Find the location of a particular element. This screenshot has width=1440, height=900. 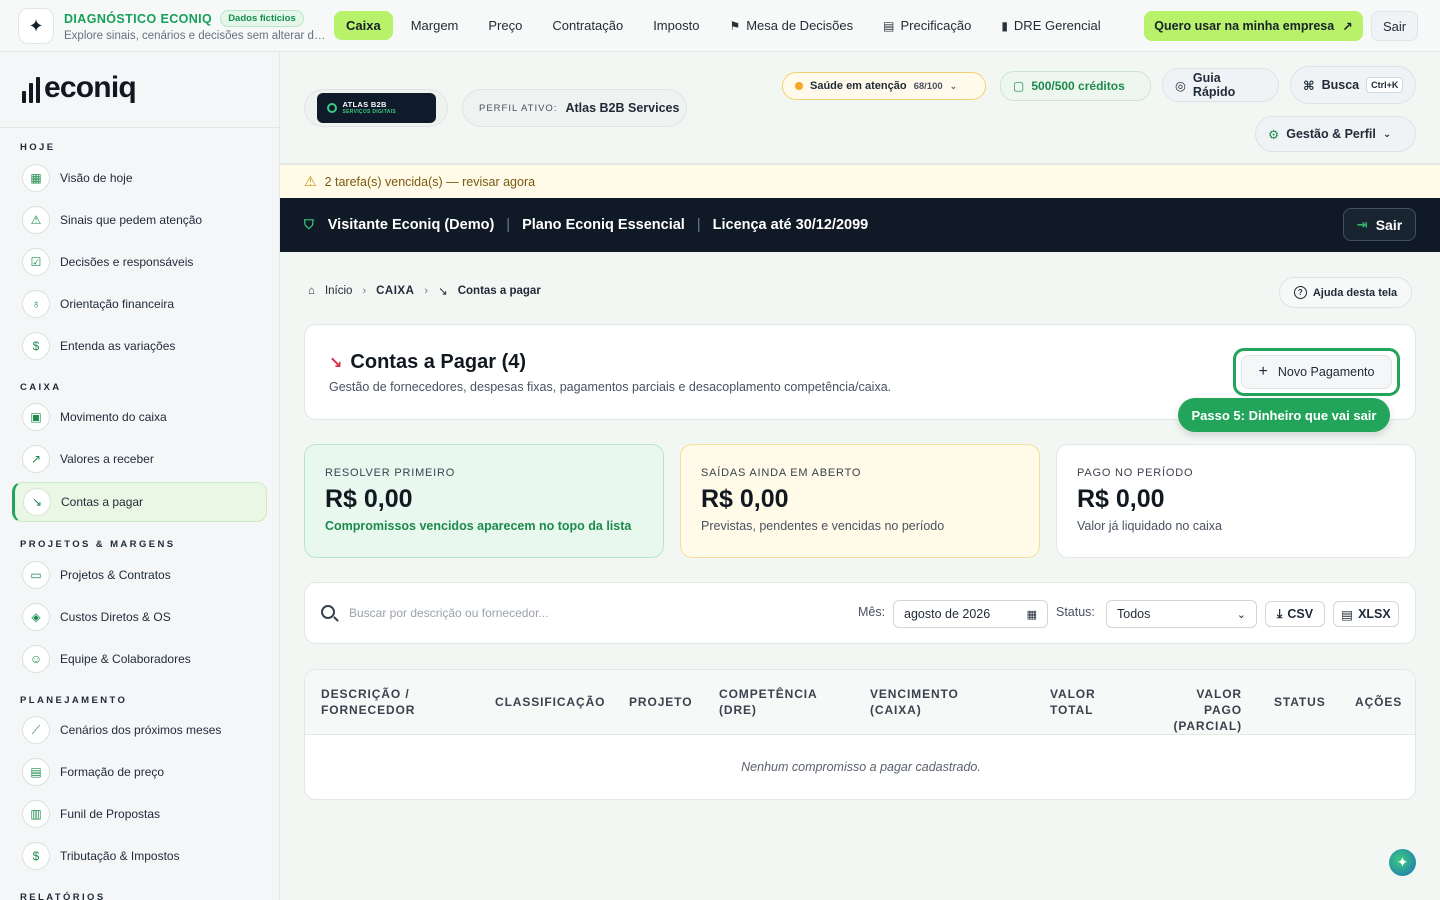

sidebar-item-label: Cenários dos próximos meses is located at coordinates (141, 730).